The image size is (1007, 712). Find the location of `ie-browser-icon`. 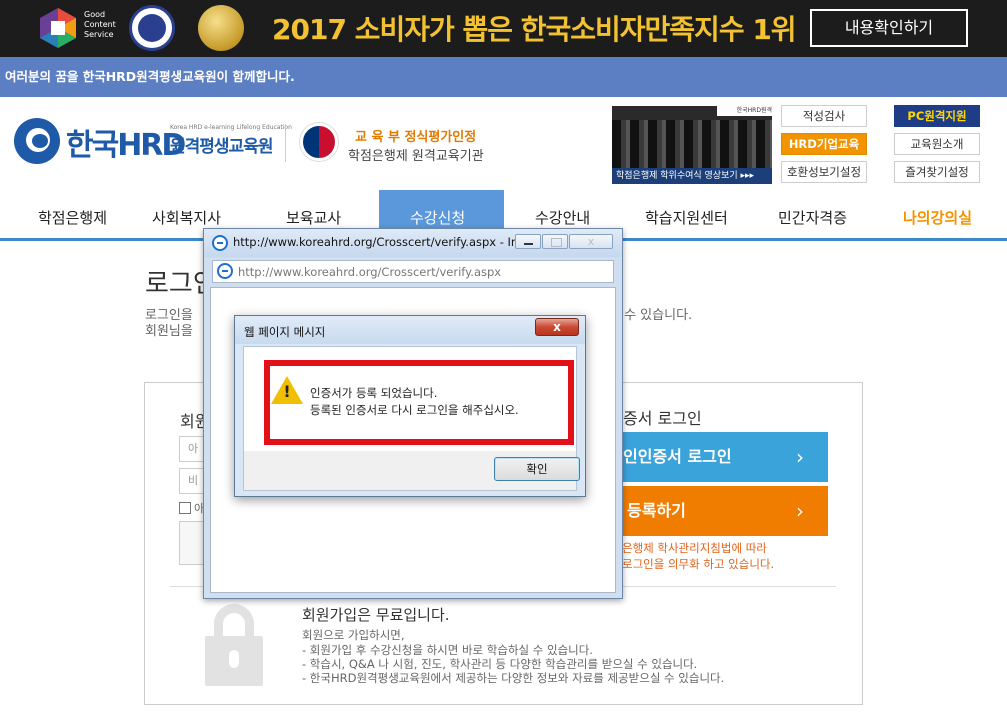

ie-browser-icon is located at coordinates (220, 243).